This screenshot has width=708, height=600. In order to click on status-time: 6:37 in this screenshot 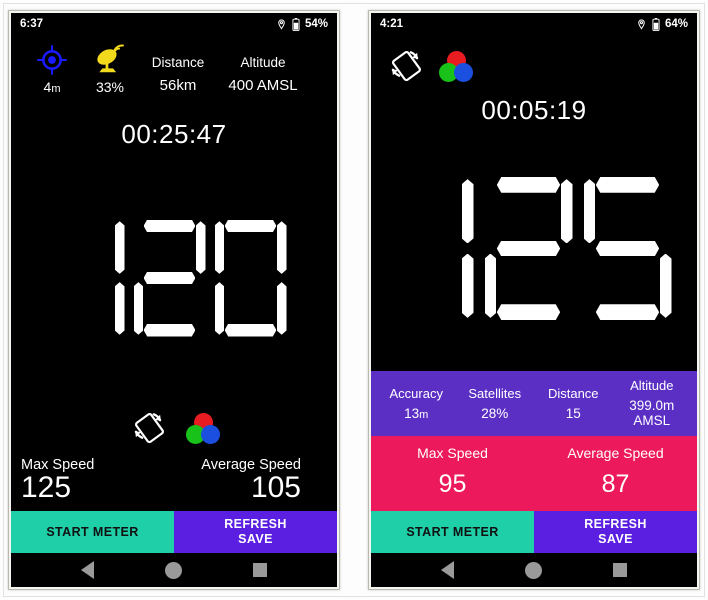, I will do `click(32, 24)`.